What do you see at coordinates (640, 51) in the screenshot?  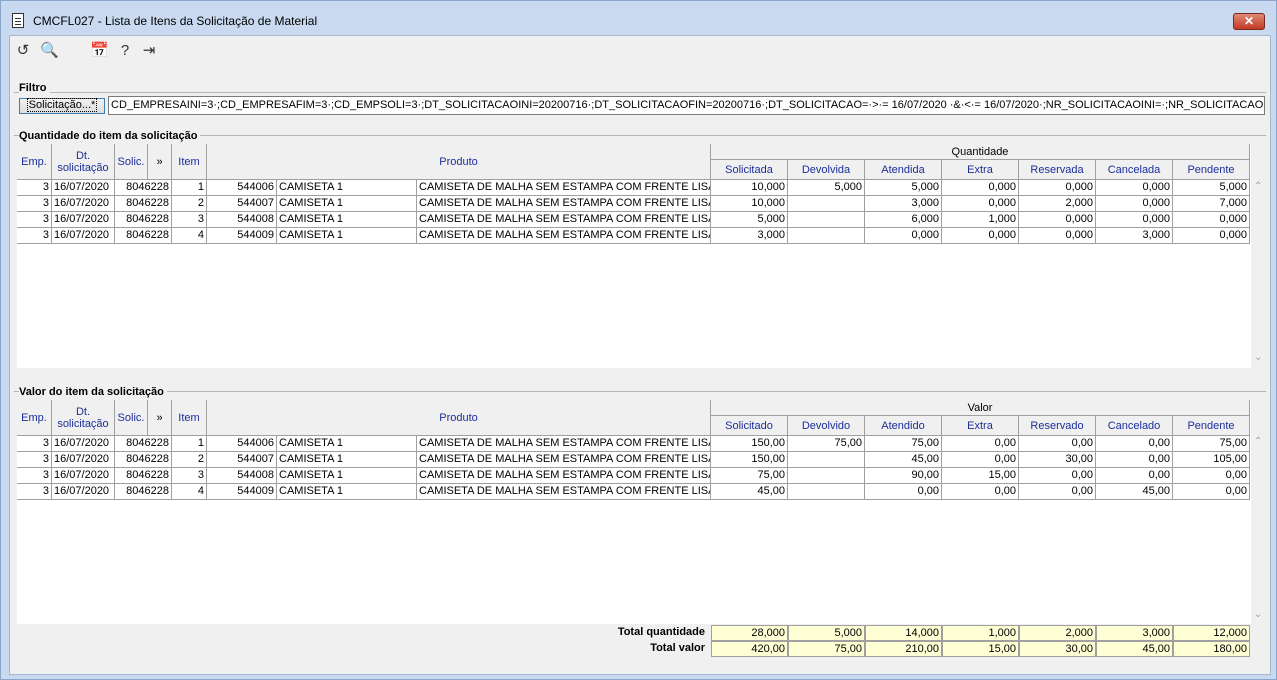 I see `toolbar: ↺ 🔍 📅? ⇥` at bounding box center [640, 51].